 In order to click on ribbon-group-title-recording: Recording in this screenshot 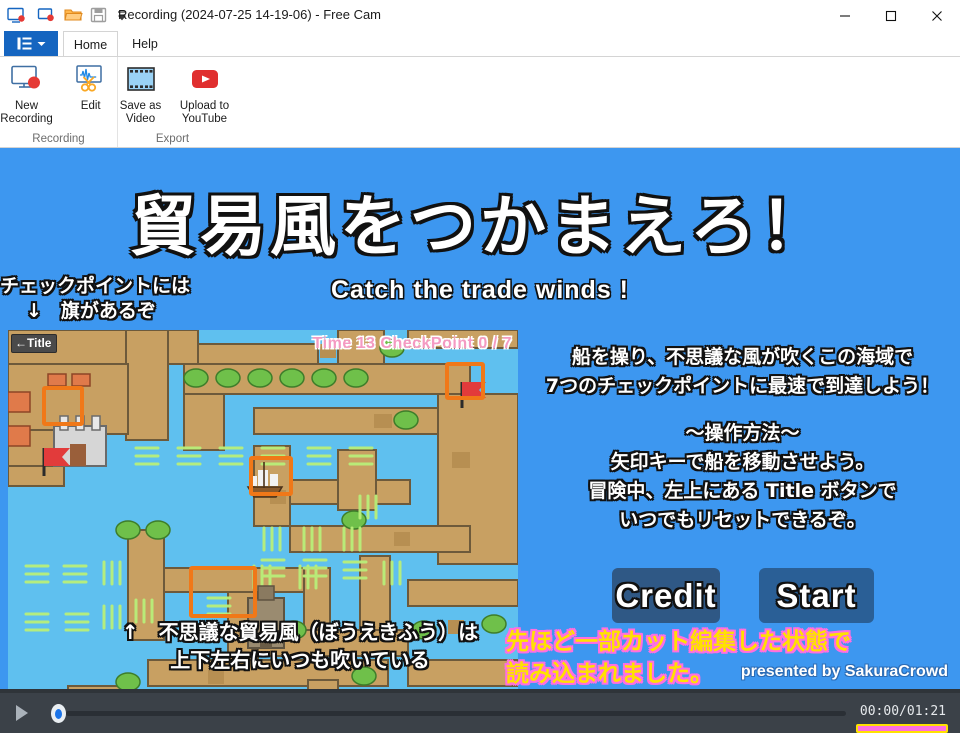, I will do `click(58, 139)`.